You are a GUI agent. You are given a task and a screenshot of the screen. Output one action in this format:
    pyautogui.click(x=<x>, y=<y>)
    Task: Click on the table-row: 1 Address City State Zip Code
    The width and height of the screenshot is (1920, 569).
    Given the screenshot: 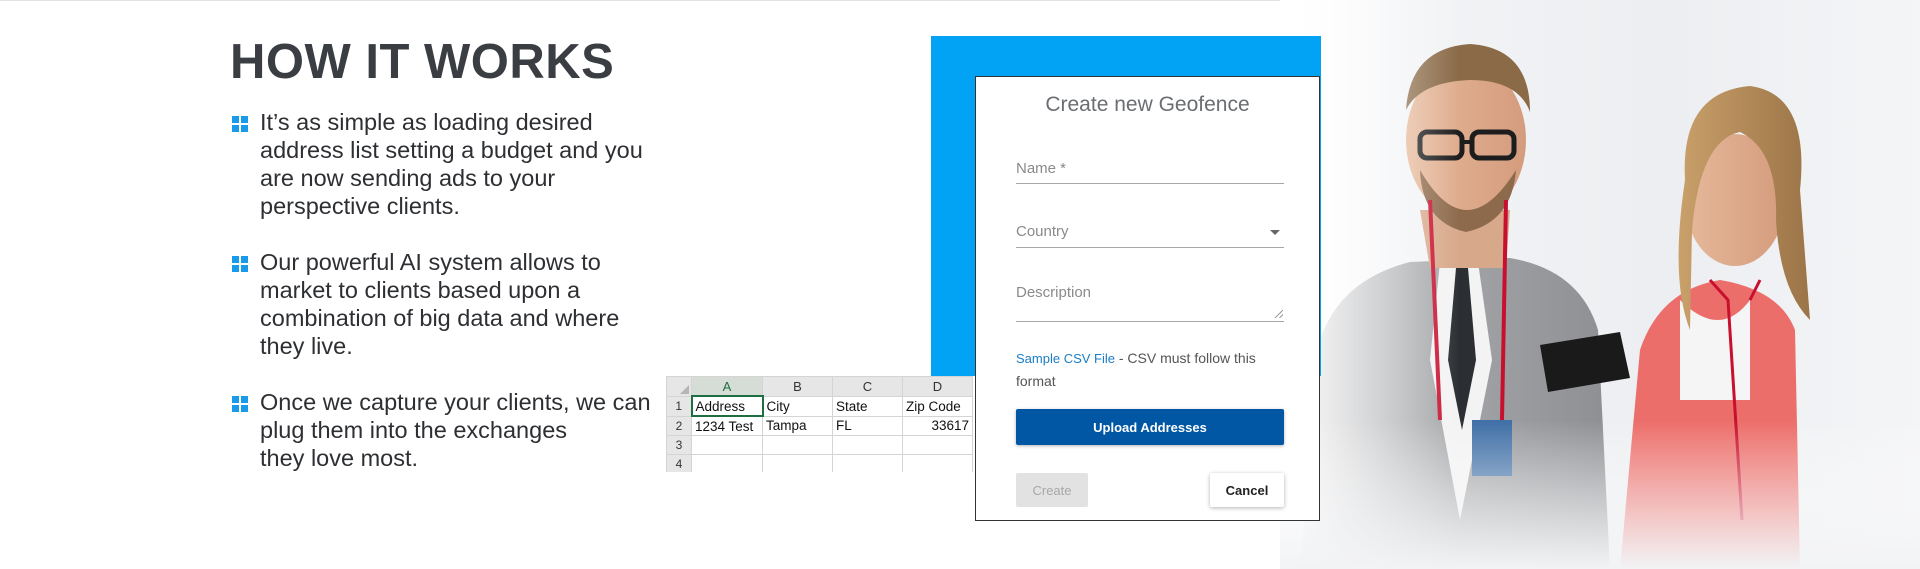 What is the action you would take?
    pyautogui.click(x=819, y=406)
    